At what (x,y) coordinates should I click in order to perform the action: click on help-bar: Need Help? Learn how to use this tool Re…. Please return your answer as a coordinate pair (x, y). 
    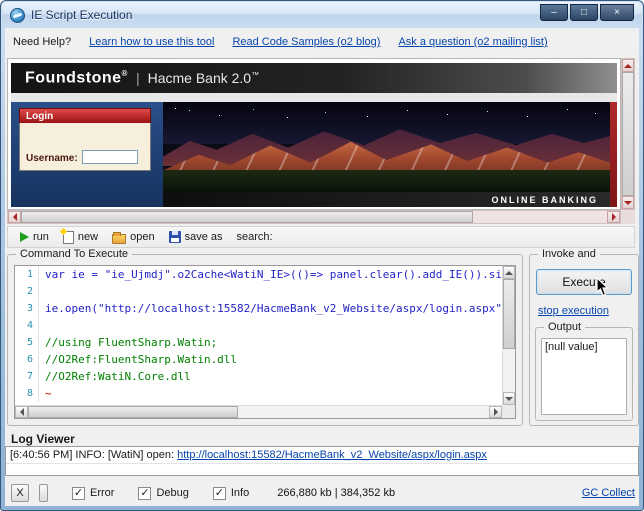
    Looking at the image, I should click on (322, 42).